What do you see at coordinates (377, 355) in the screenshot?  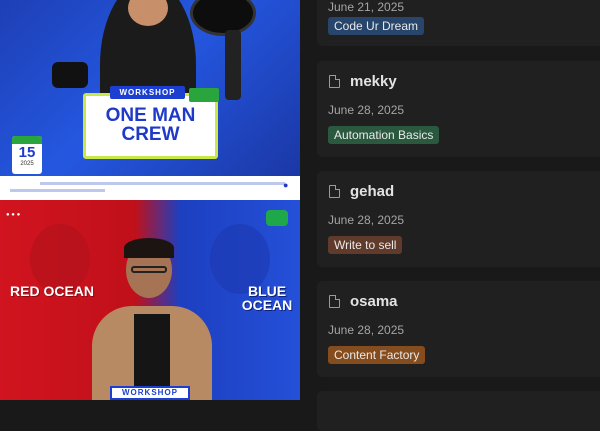 I see `item-tag: Content Factory` at bounding box center [377, 355].